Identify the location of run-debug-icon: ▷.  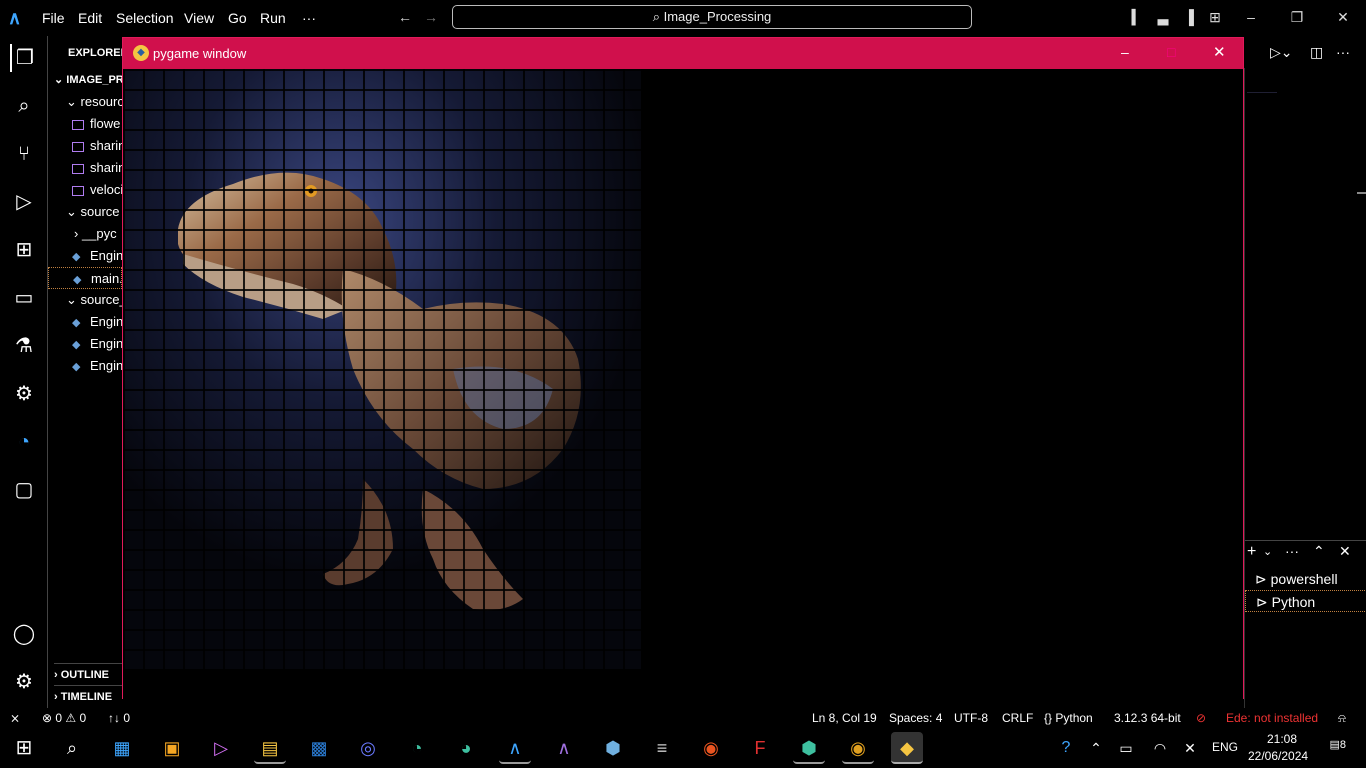
(24, 202).